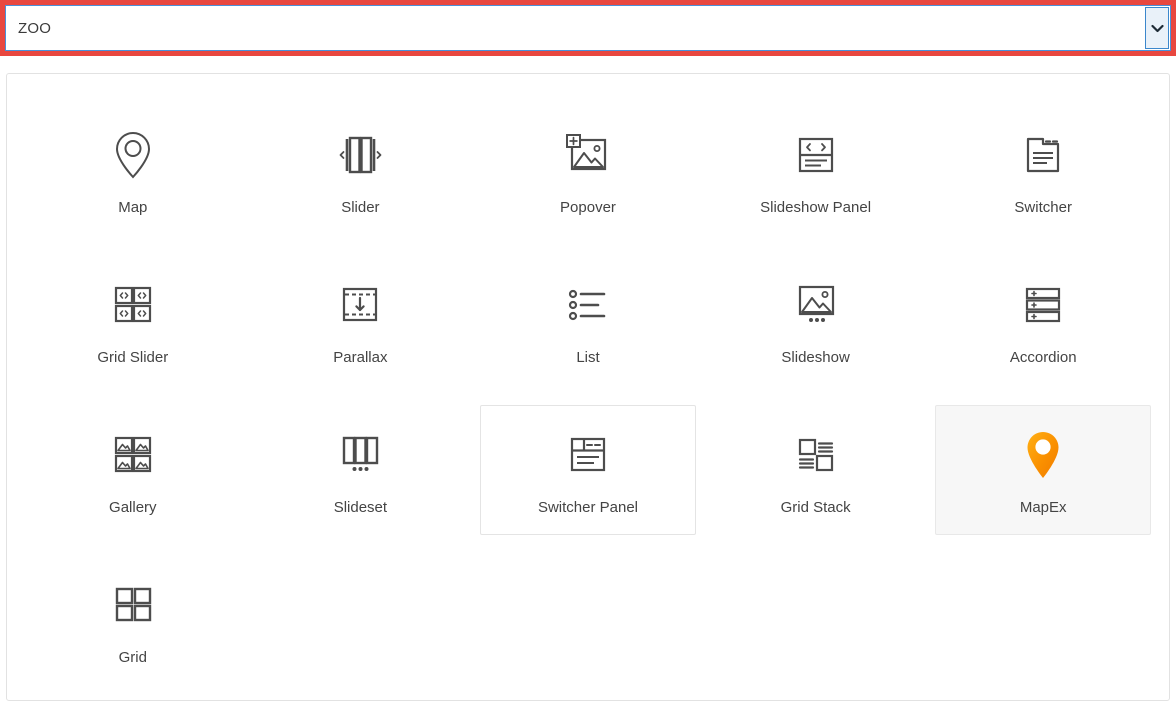 The width and height of the screenshot is (1176, 706). What do you see at coordinates (588, 455) in the screenshot?
I see `switcher-panel-icon` at bounding box center [588, 455].